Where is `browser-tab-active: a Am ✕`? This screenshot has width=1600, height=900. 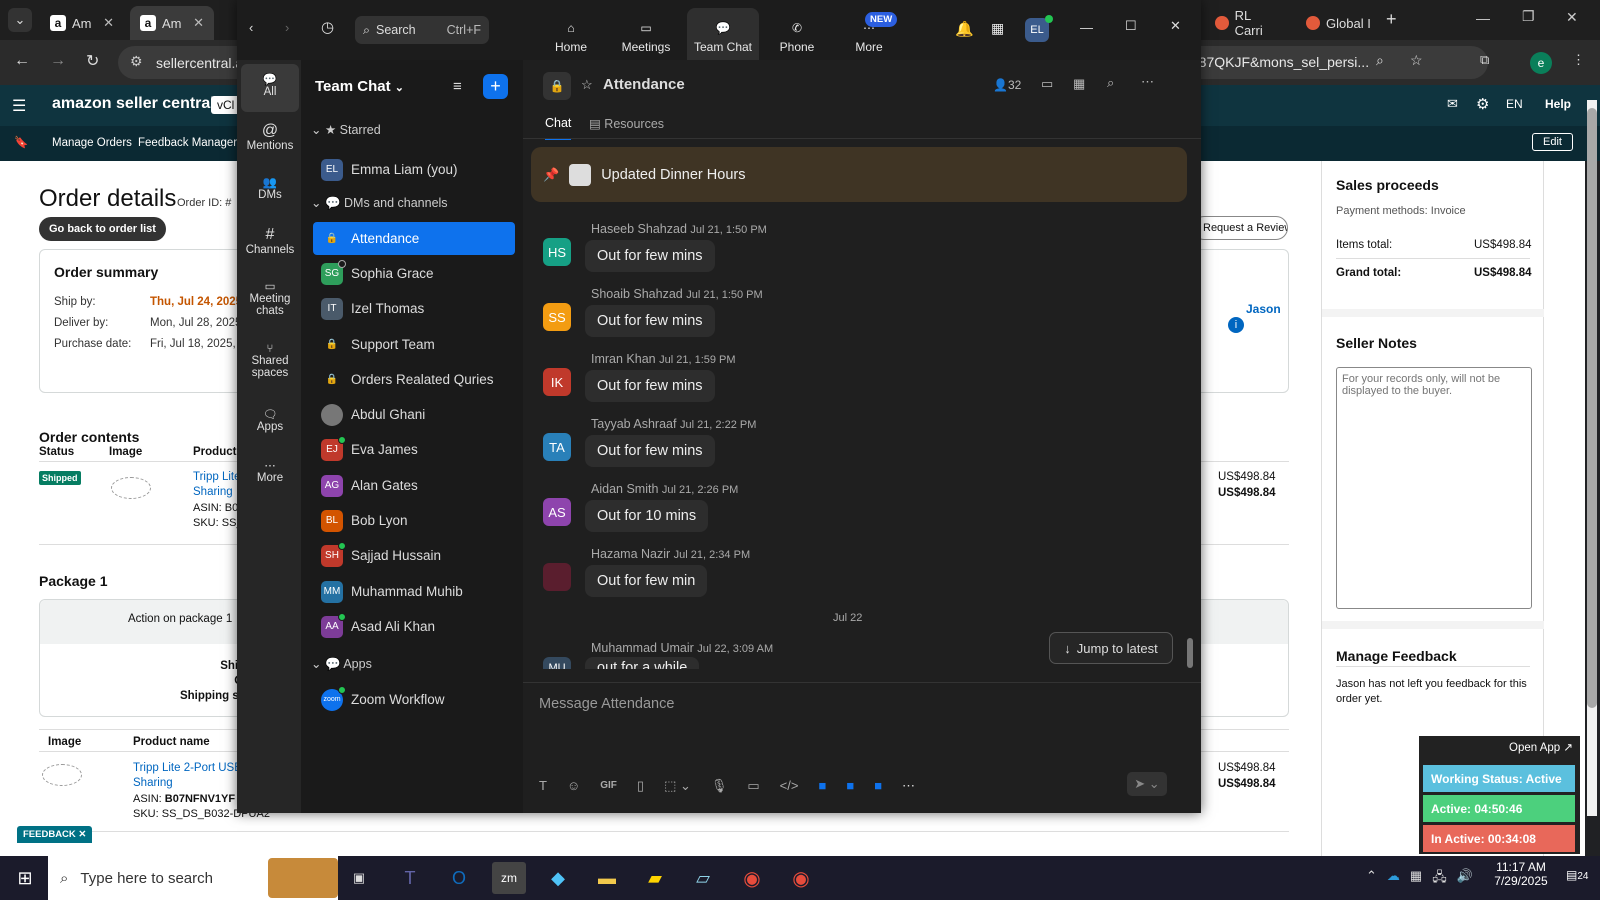 browser-tab-active: a Am ✕ is located at coordinates (172, 23).